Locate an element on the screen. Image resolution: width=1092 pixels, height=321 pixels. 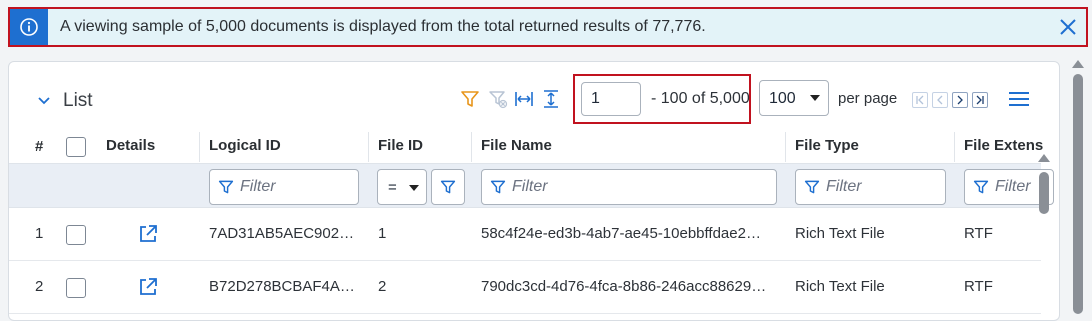
logical-id-filter-input: Filter is located at coordinates (284, 187).